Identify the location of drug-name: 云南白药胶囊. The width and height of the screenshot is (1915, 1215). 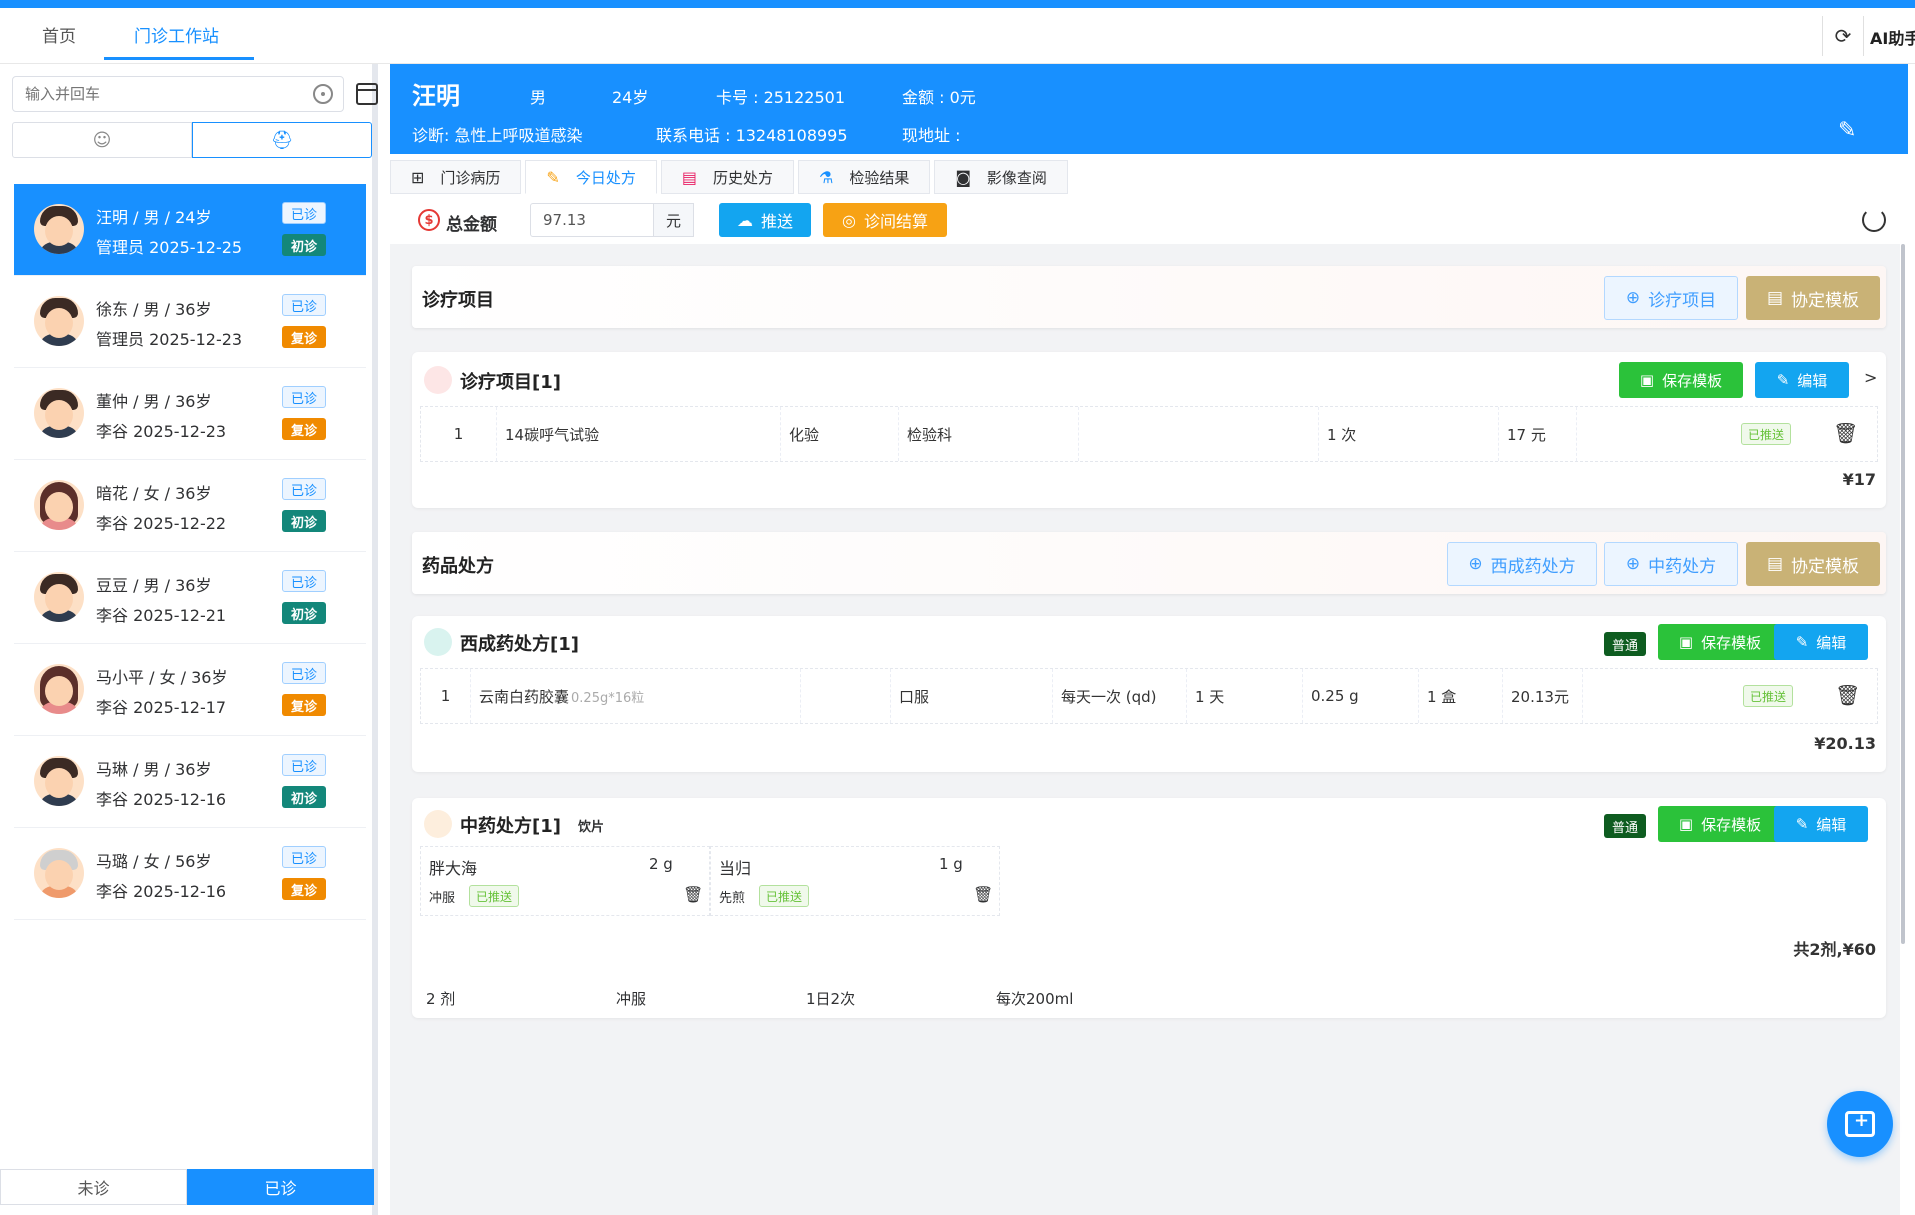
(524, 696).